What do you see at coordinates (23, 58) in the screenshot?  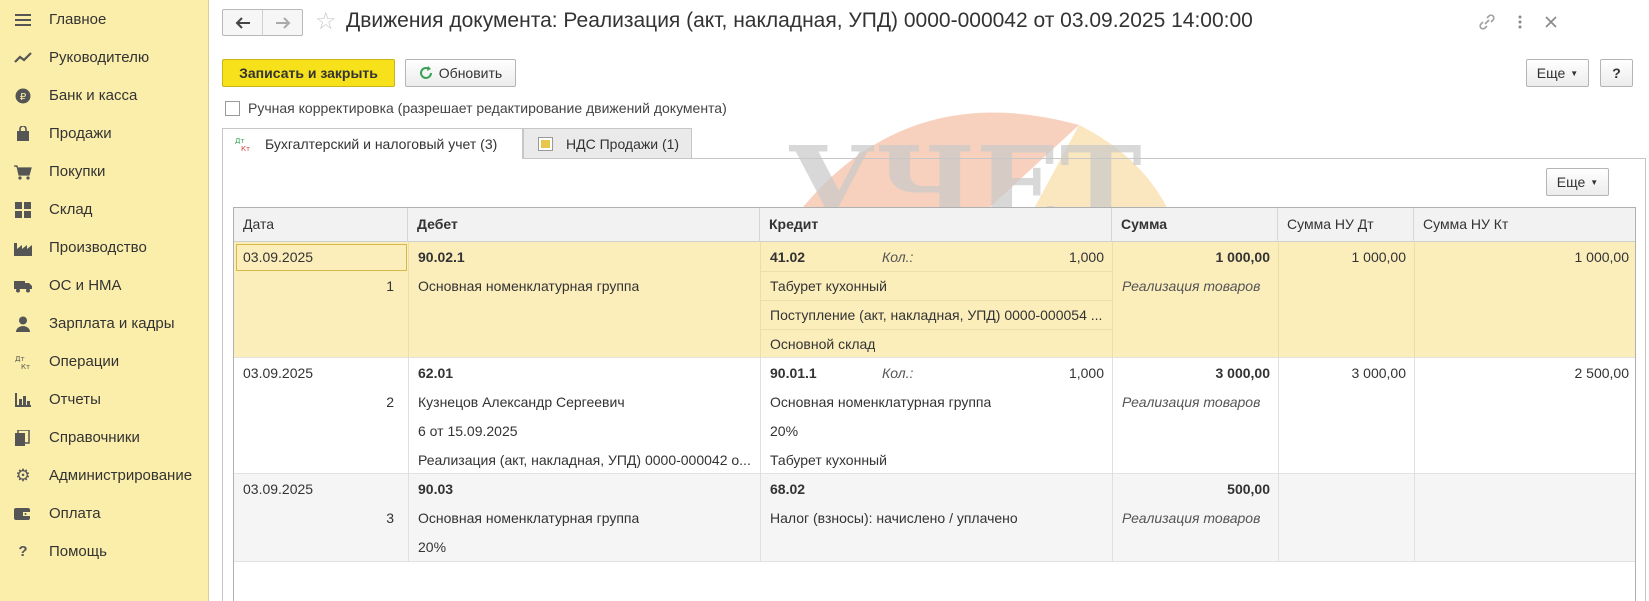 I see `trend-icon` at bounding box center [23, 58].